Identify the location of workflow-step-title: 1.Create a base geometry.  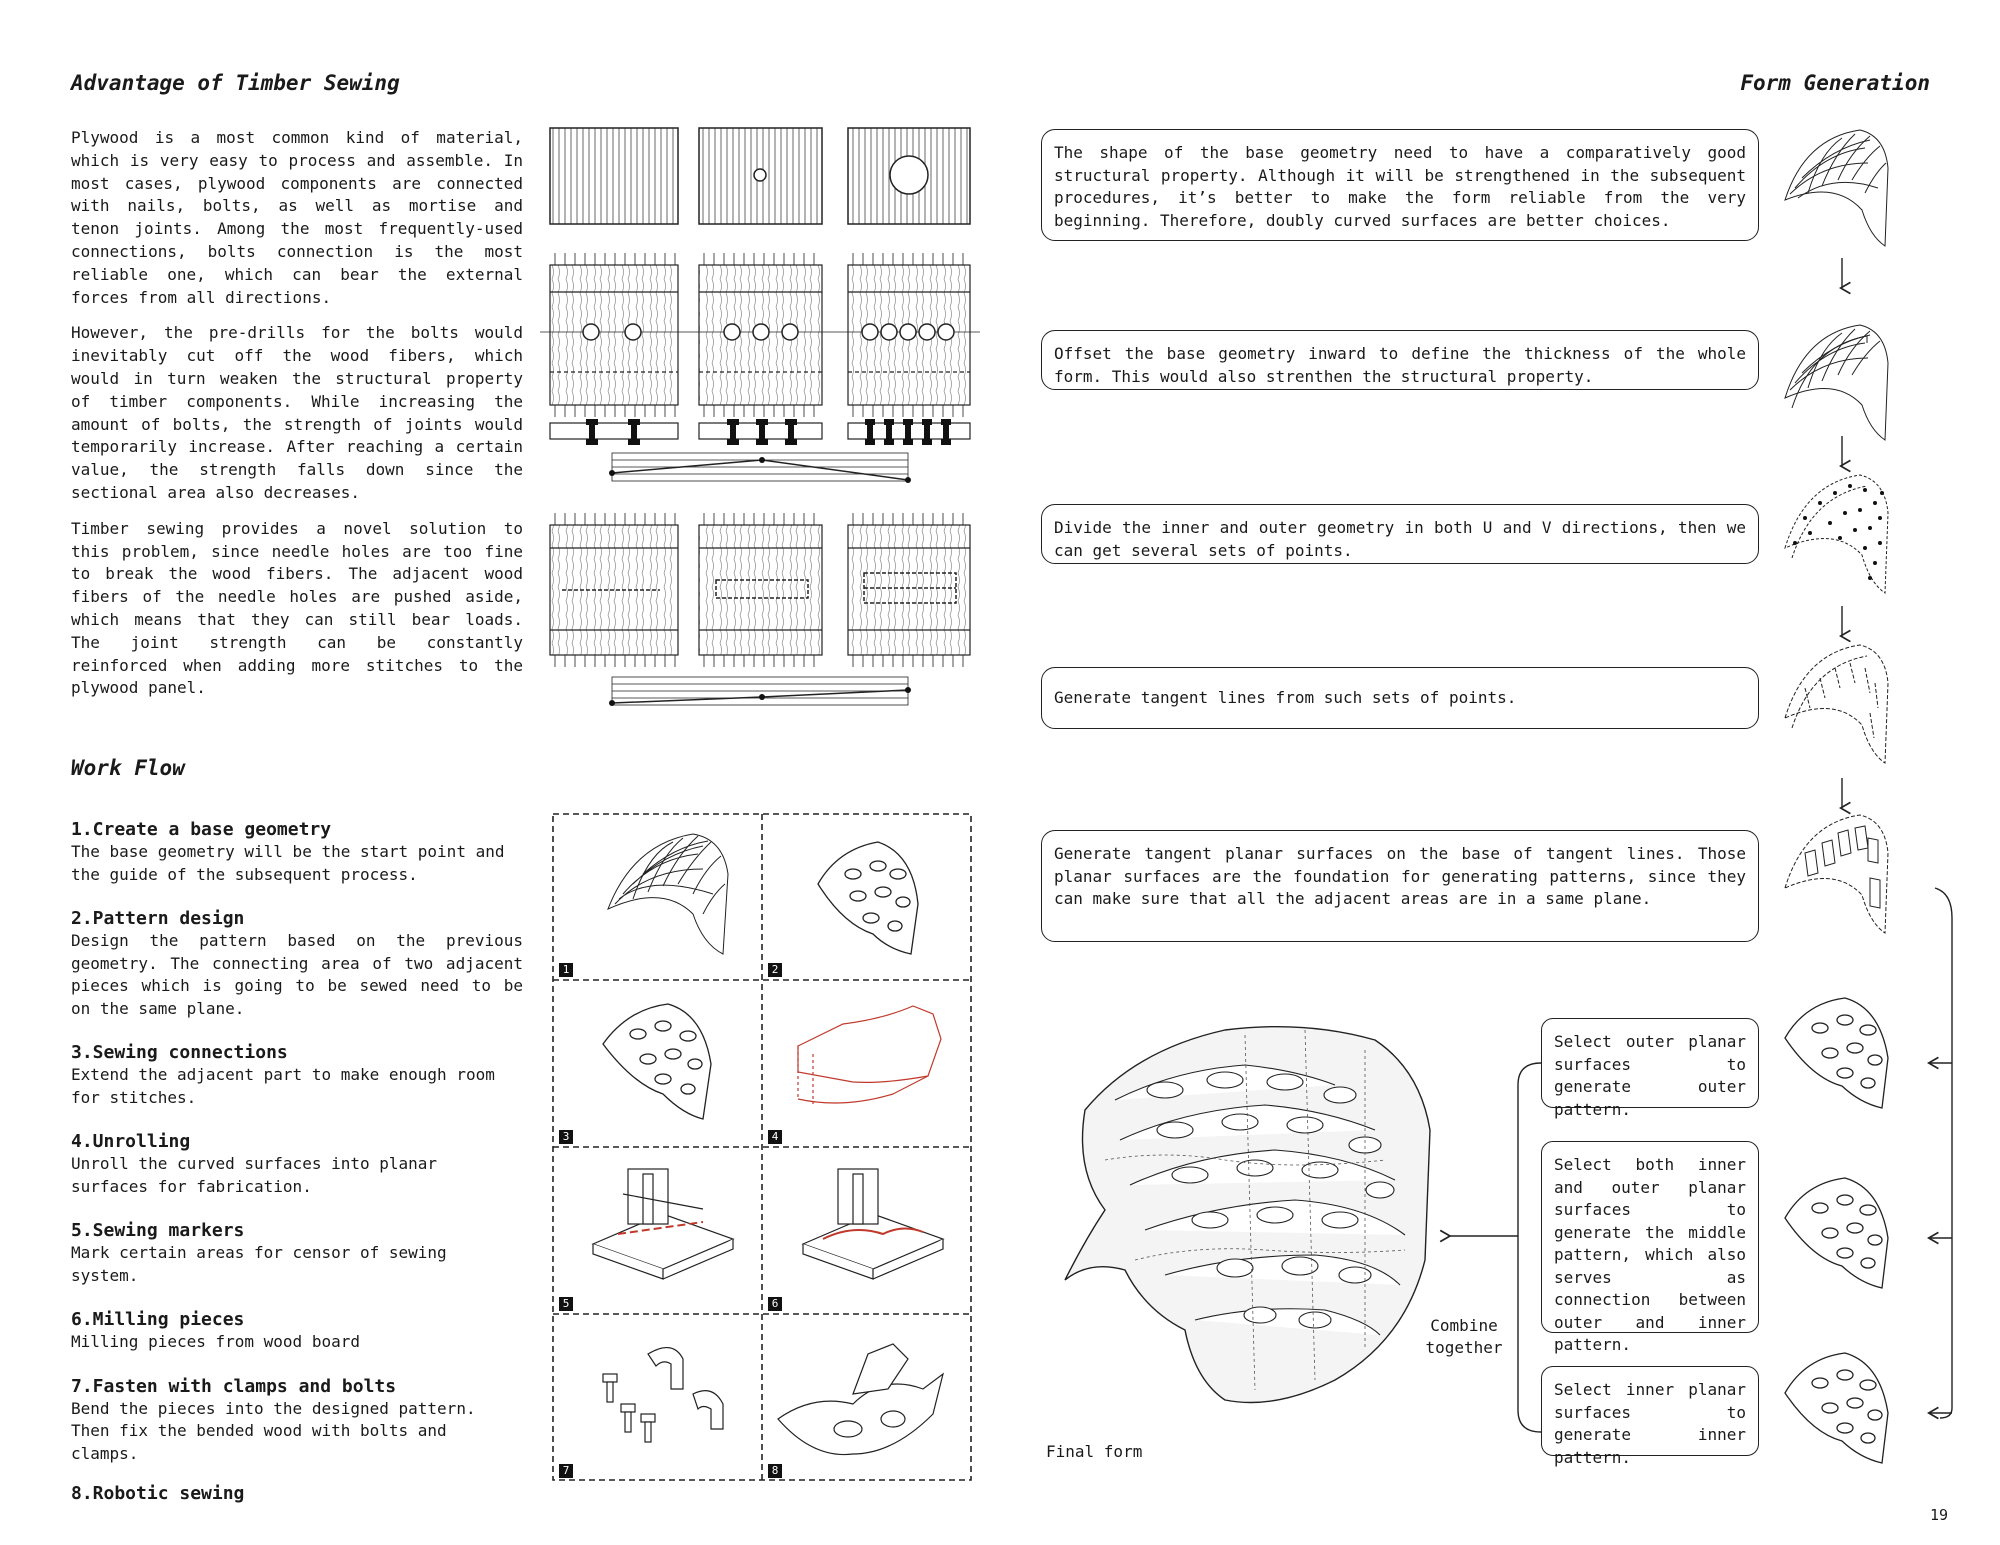
(201, 829).